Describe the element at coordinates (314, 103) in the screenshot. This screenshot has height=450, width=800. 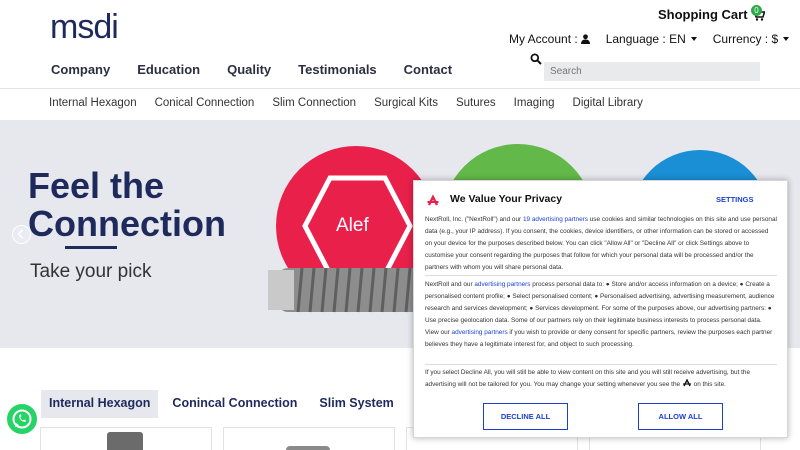
I see `category-slim-connection: Slim Connection` at that location.